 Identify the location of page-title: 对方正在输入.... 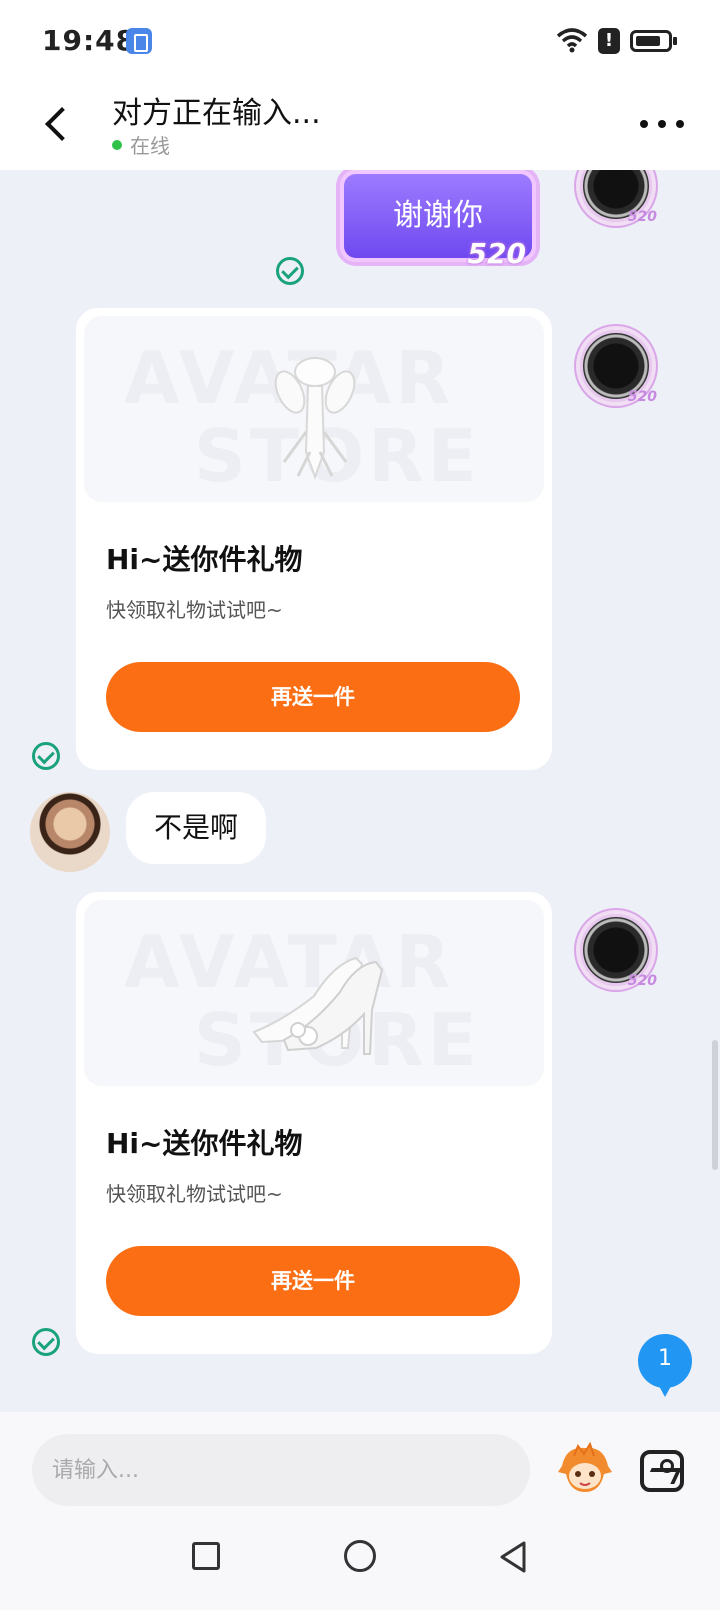
(216, 113).